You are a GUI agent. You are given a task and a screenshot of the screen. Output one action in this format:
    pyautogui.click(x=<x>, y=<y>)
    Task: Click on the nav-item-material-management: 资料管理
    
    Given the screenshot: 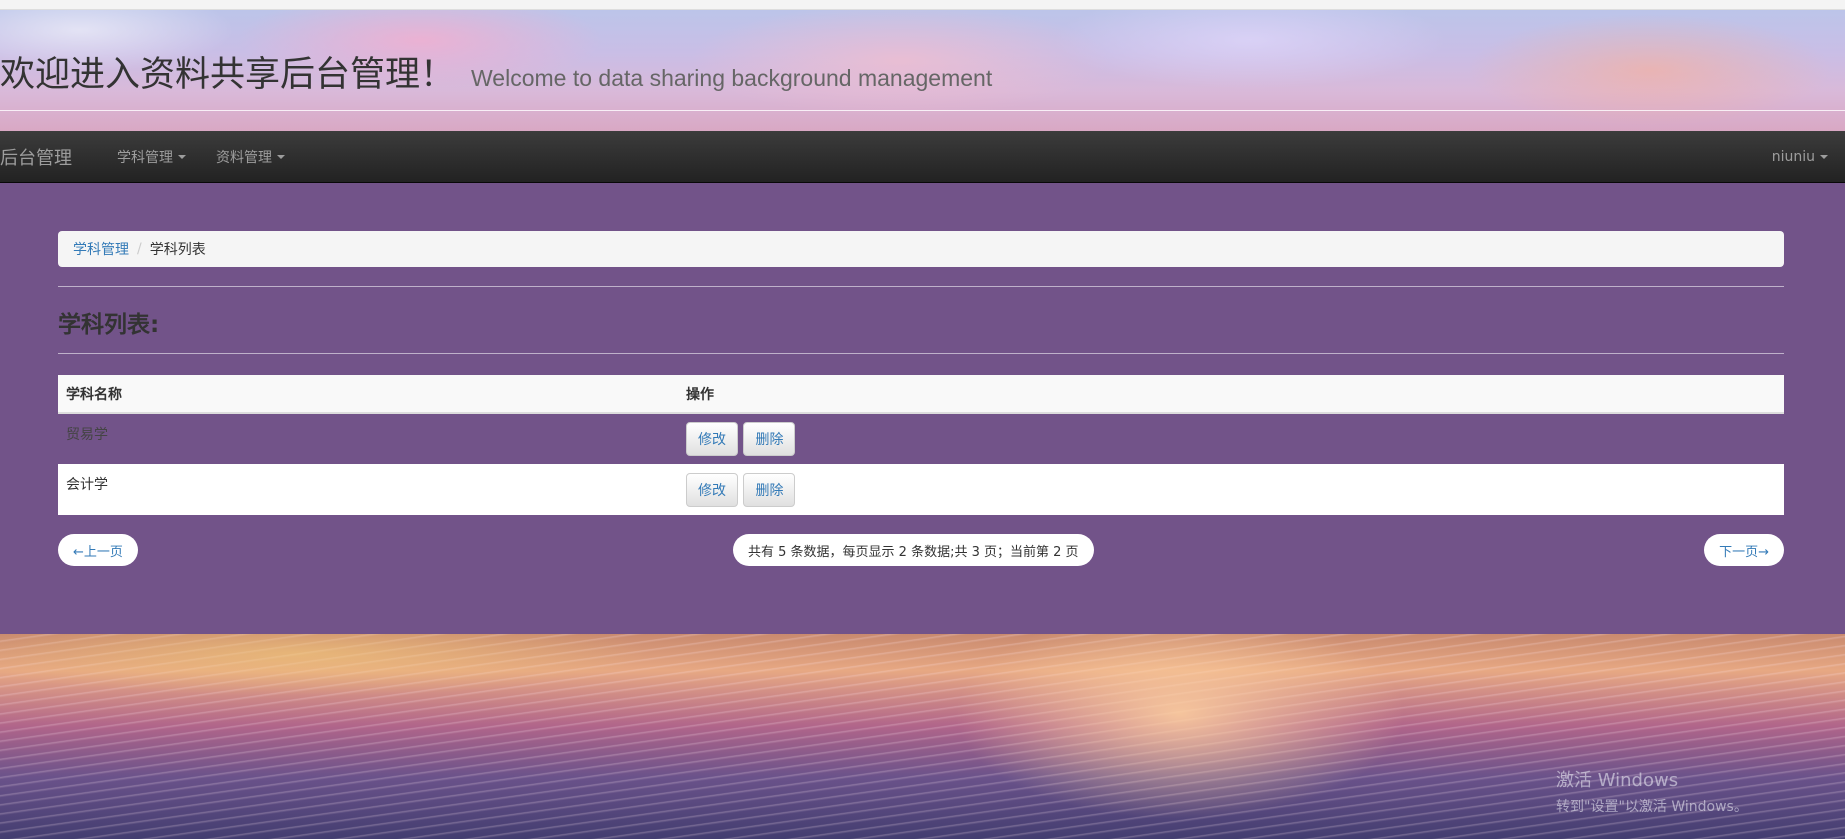 What is the action you would take?
    pyautogui.click(x=250, y=157)
    